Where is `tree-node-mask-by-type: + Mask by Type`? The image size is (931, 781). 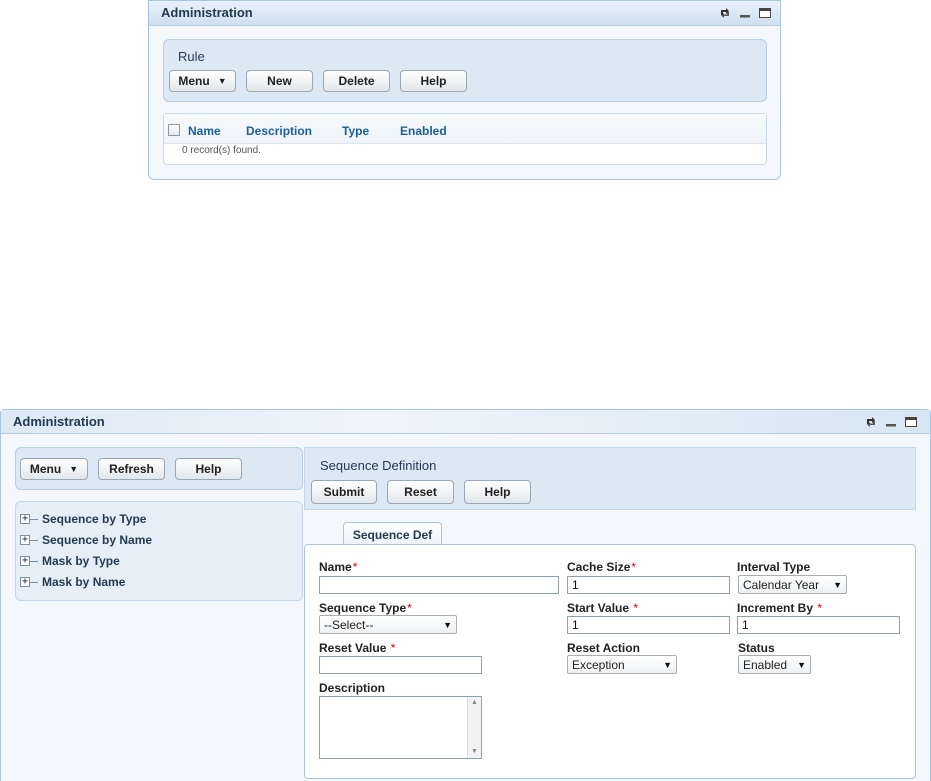 tree-node-mask-by-type: + Mask by Type is located at coordinates (70, 561).